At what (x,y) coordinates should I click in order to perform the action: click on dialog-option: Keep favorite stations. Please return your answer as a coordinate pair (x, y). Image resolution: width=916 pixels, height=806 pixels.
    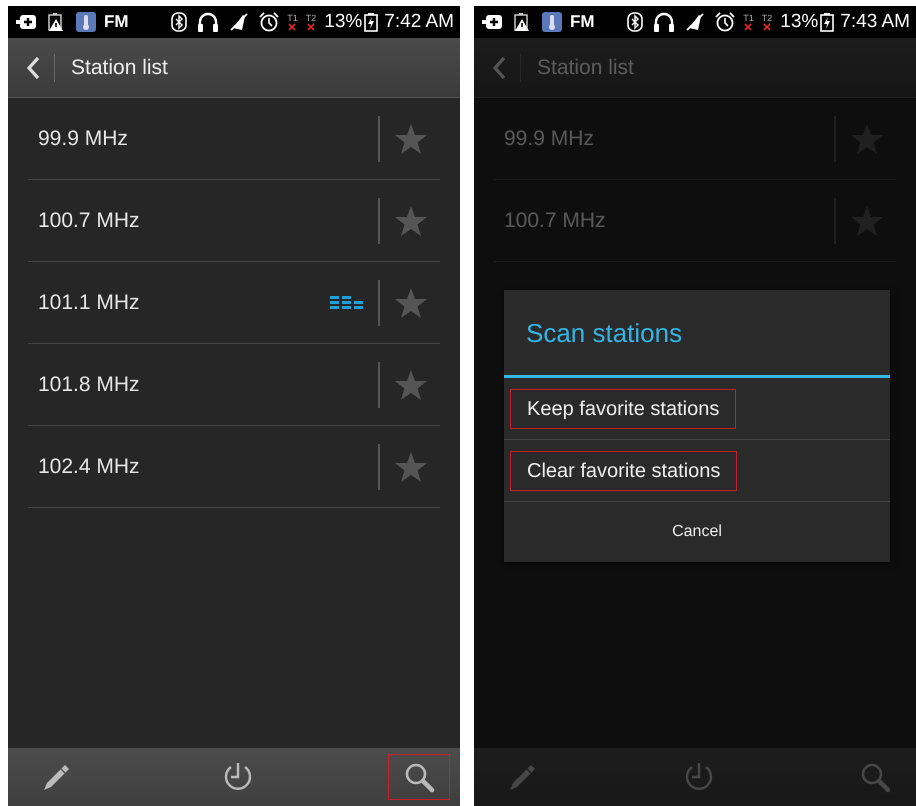
    Looking at the image, I should click on (623, 408).